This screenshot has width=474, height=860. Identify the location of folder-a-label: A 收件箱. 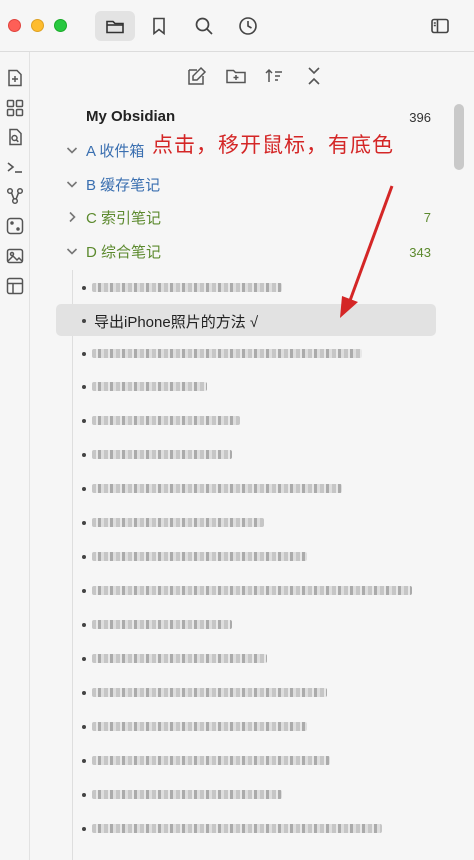
(115, 151).